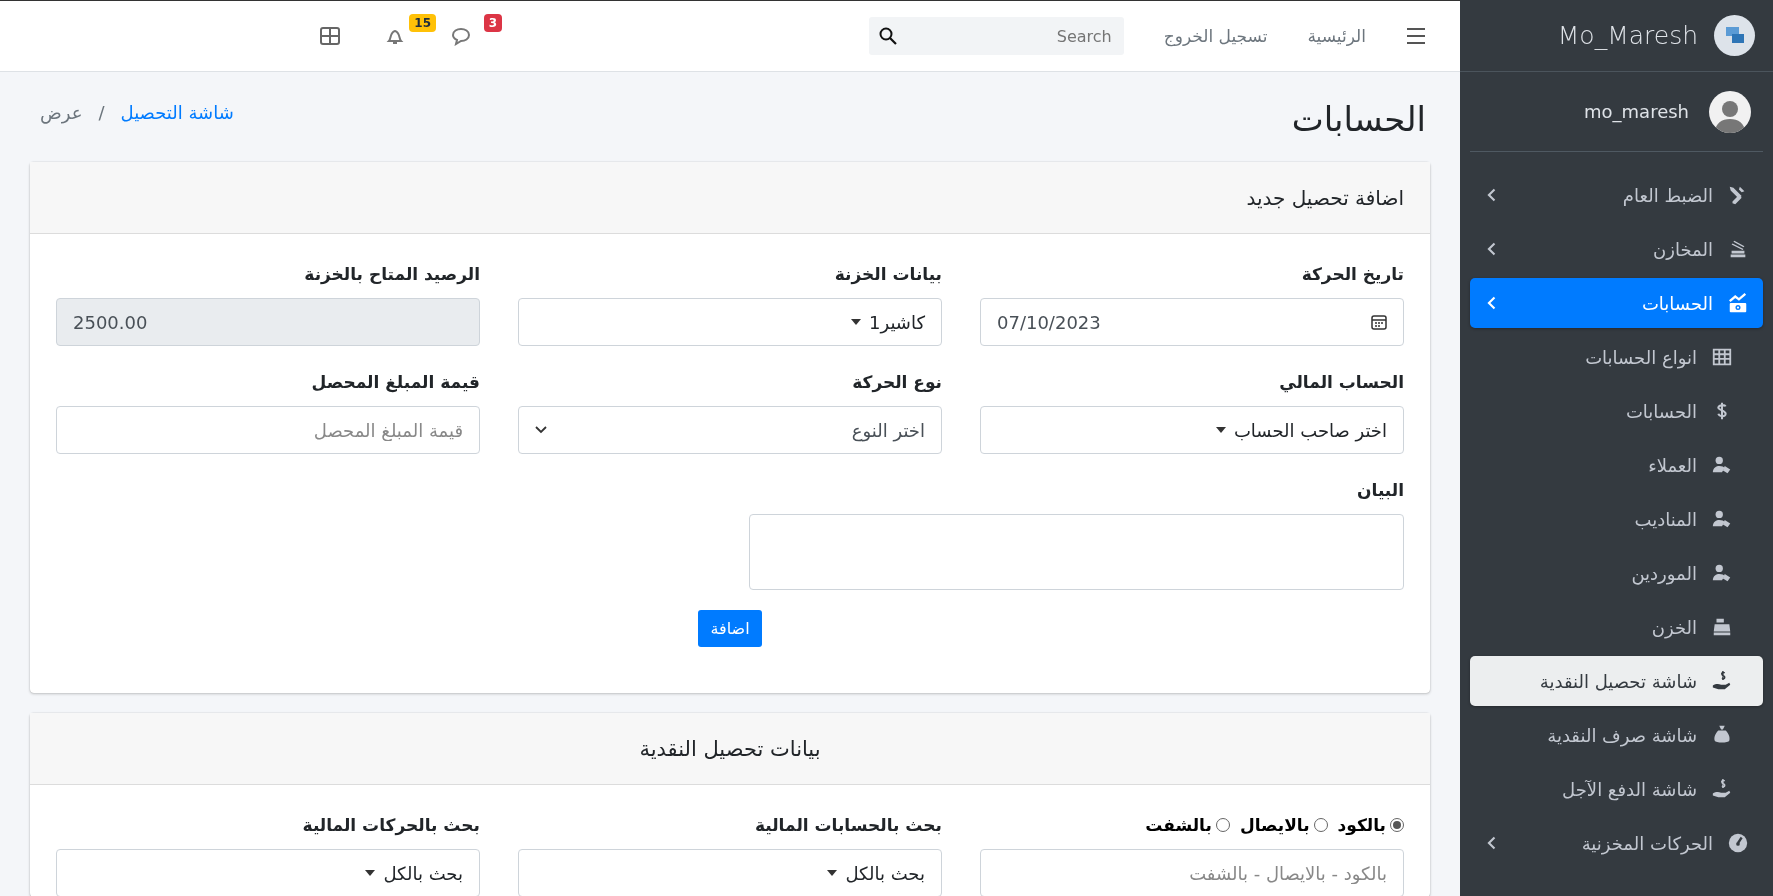 The image size is (1773, 896). I want to click on field-label: الحساب المالي, so click(1341, 382).